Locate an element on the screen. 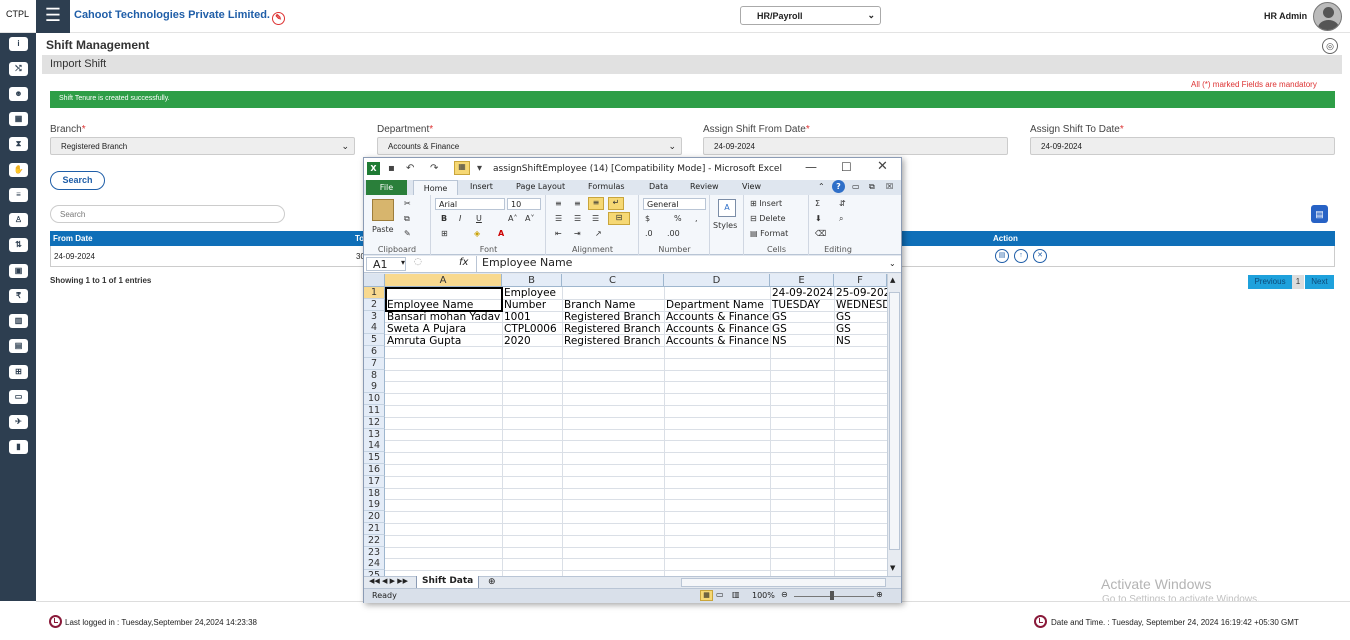 The image size is (1350, 640). row-header: 12 is located at coordinates (374, 422).